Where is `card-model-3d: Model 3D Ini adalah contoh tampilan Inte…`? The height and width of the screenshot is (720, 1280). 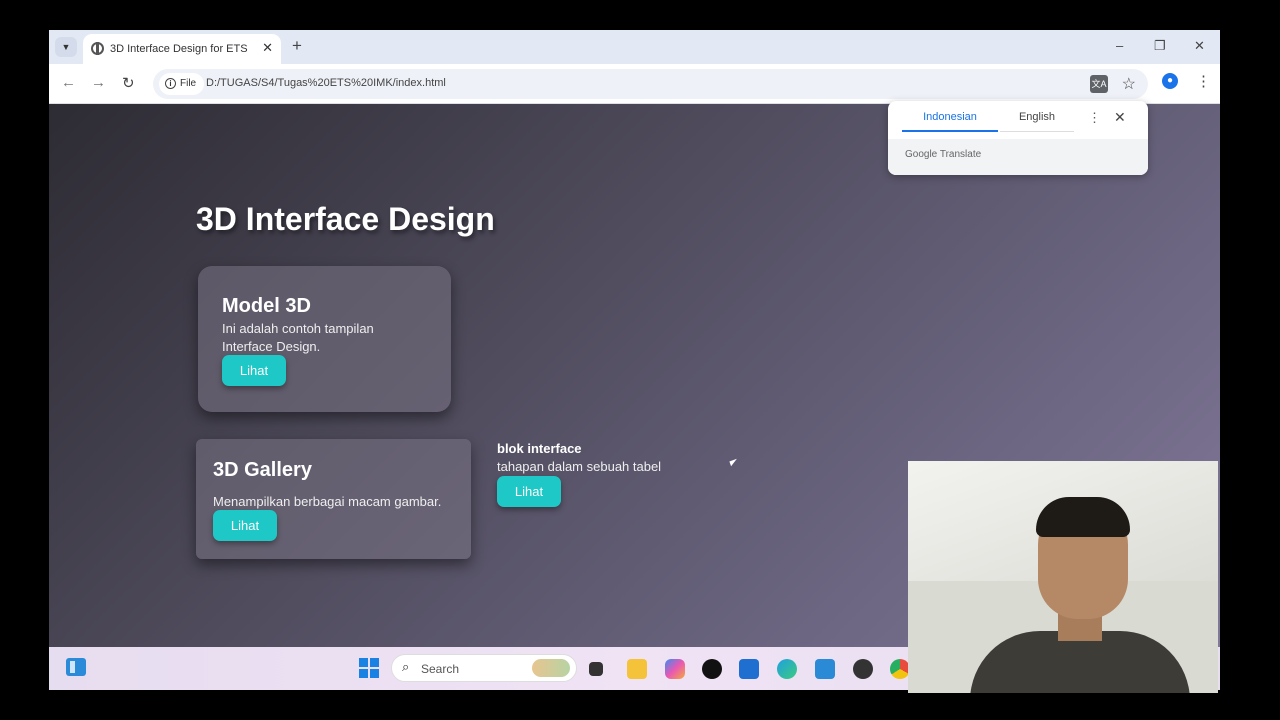 card-model-3d: Model 3D Ini adalah contoh tampilan Inte… is located at coordinates (324, 339).